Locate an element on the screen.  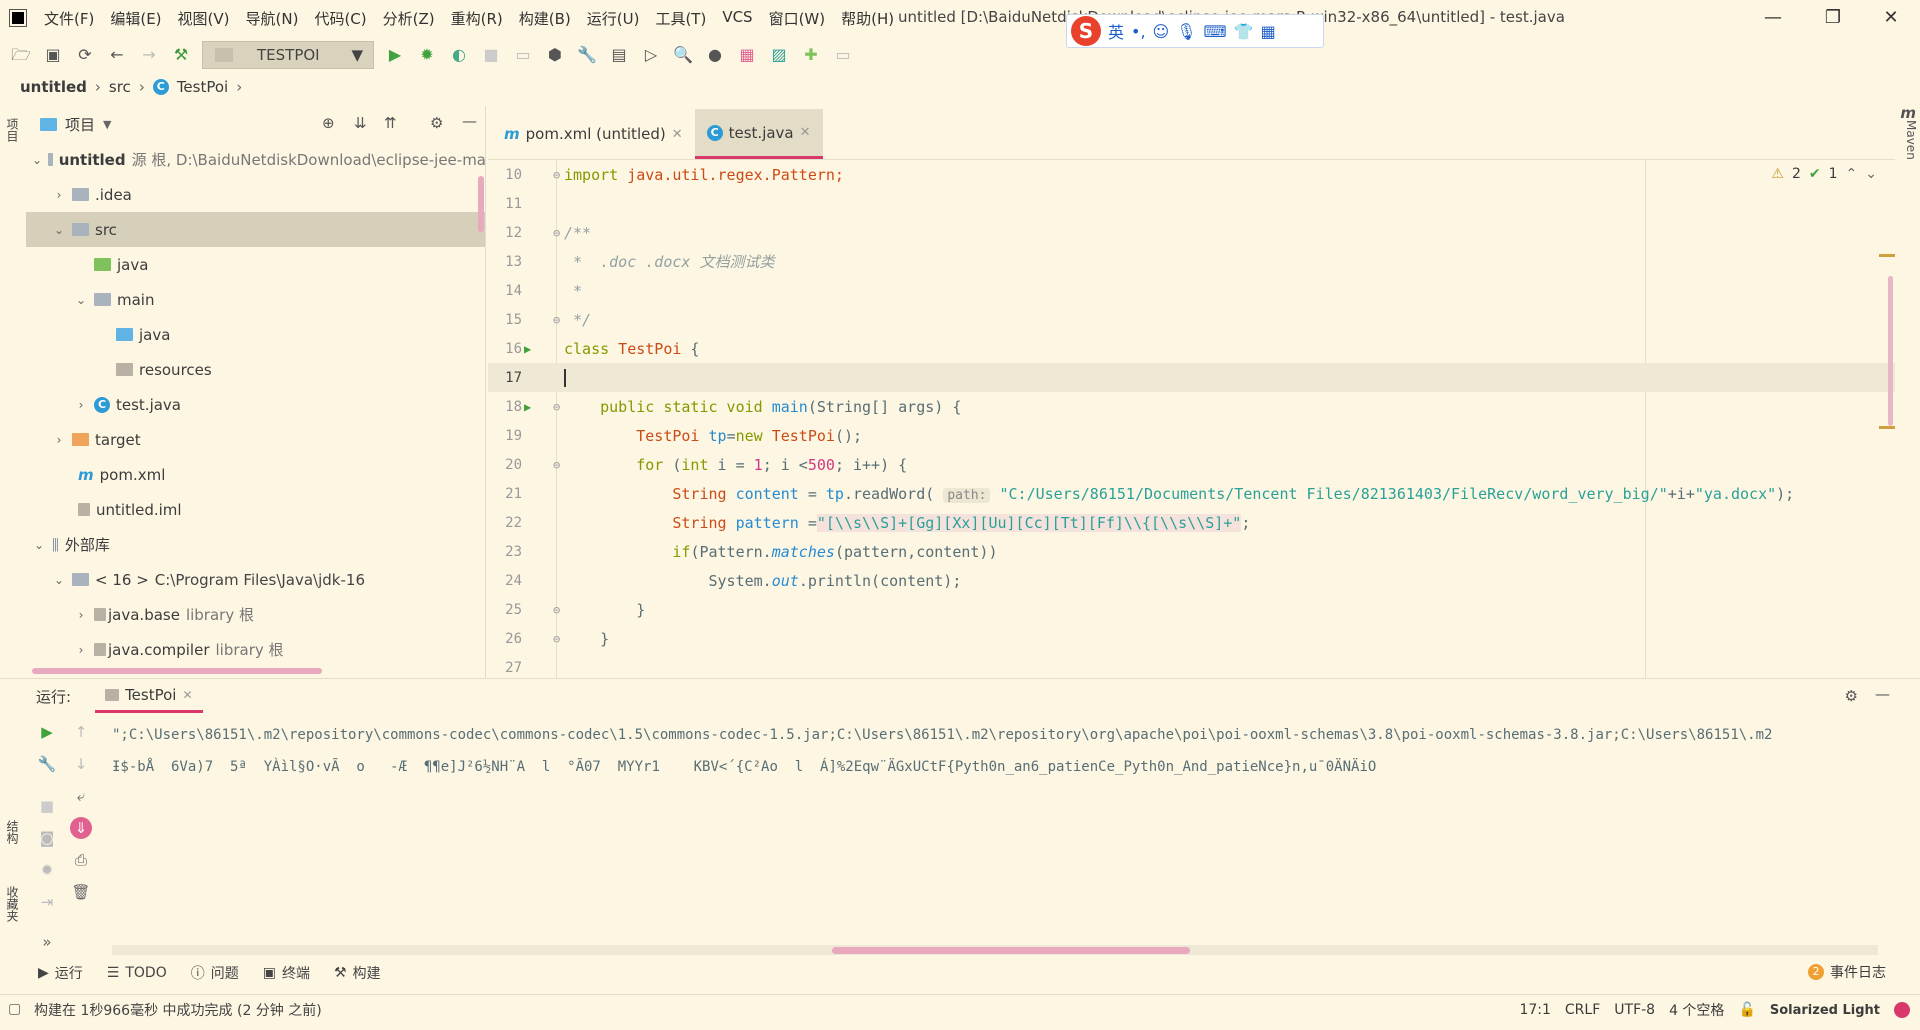
expand-all-icon: ⇊ is located at coordinates (360, 123).